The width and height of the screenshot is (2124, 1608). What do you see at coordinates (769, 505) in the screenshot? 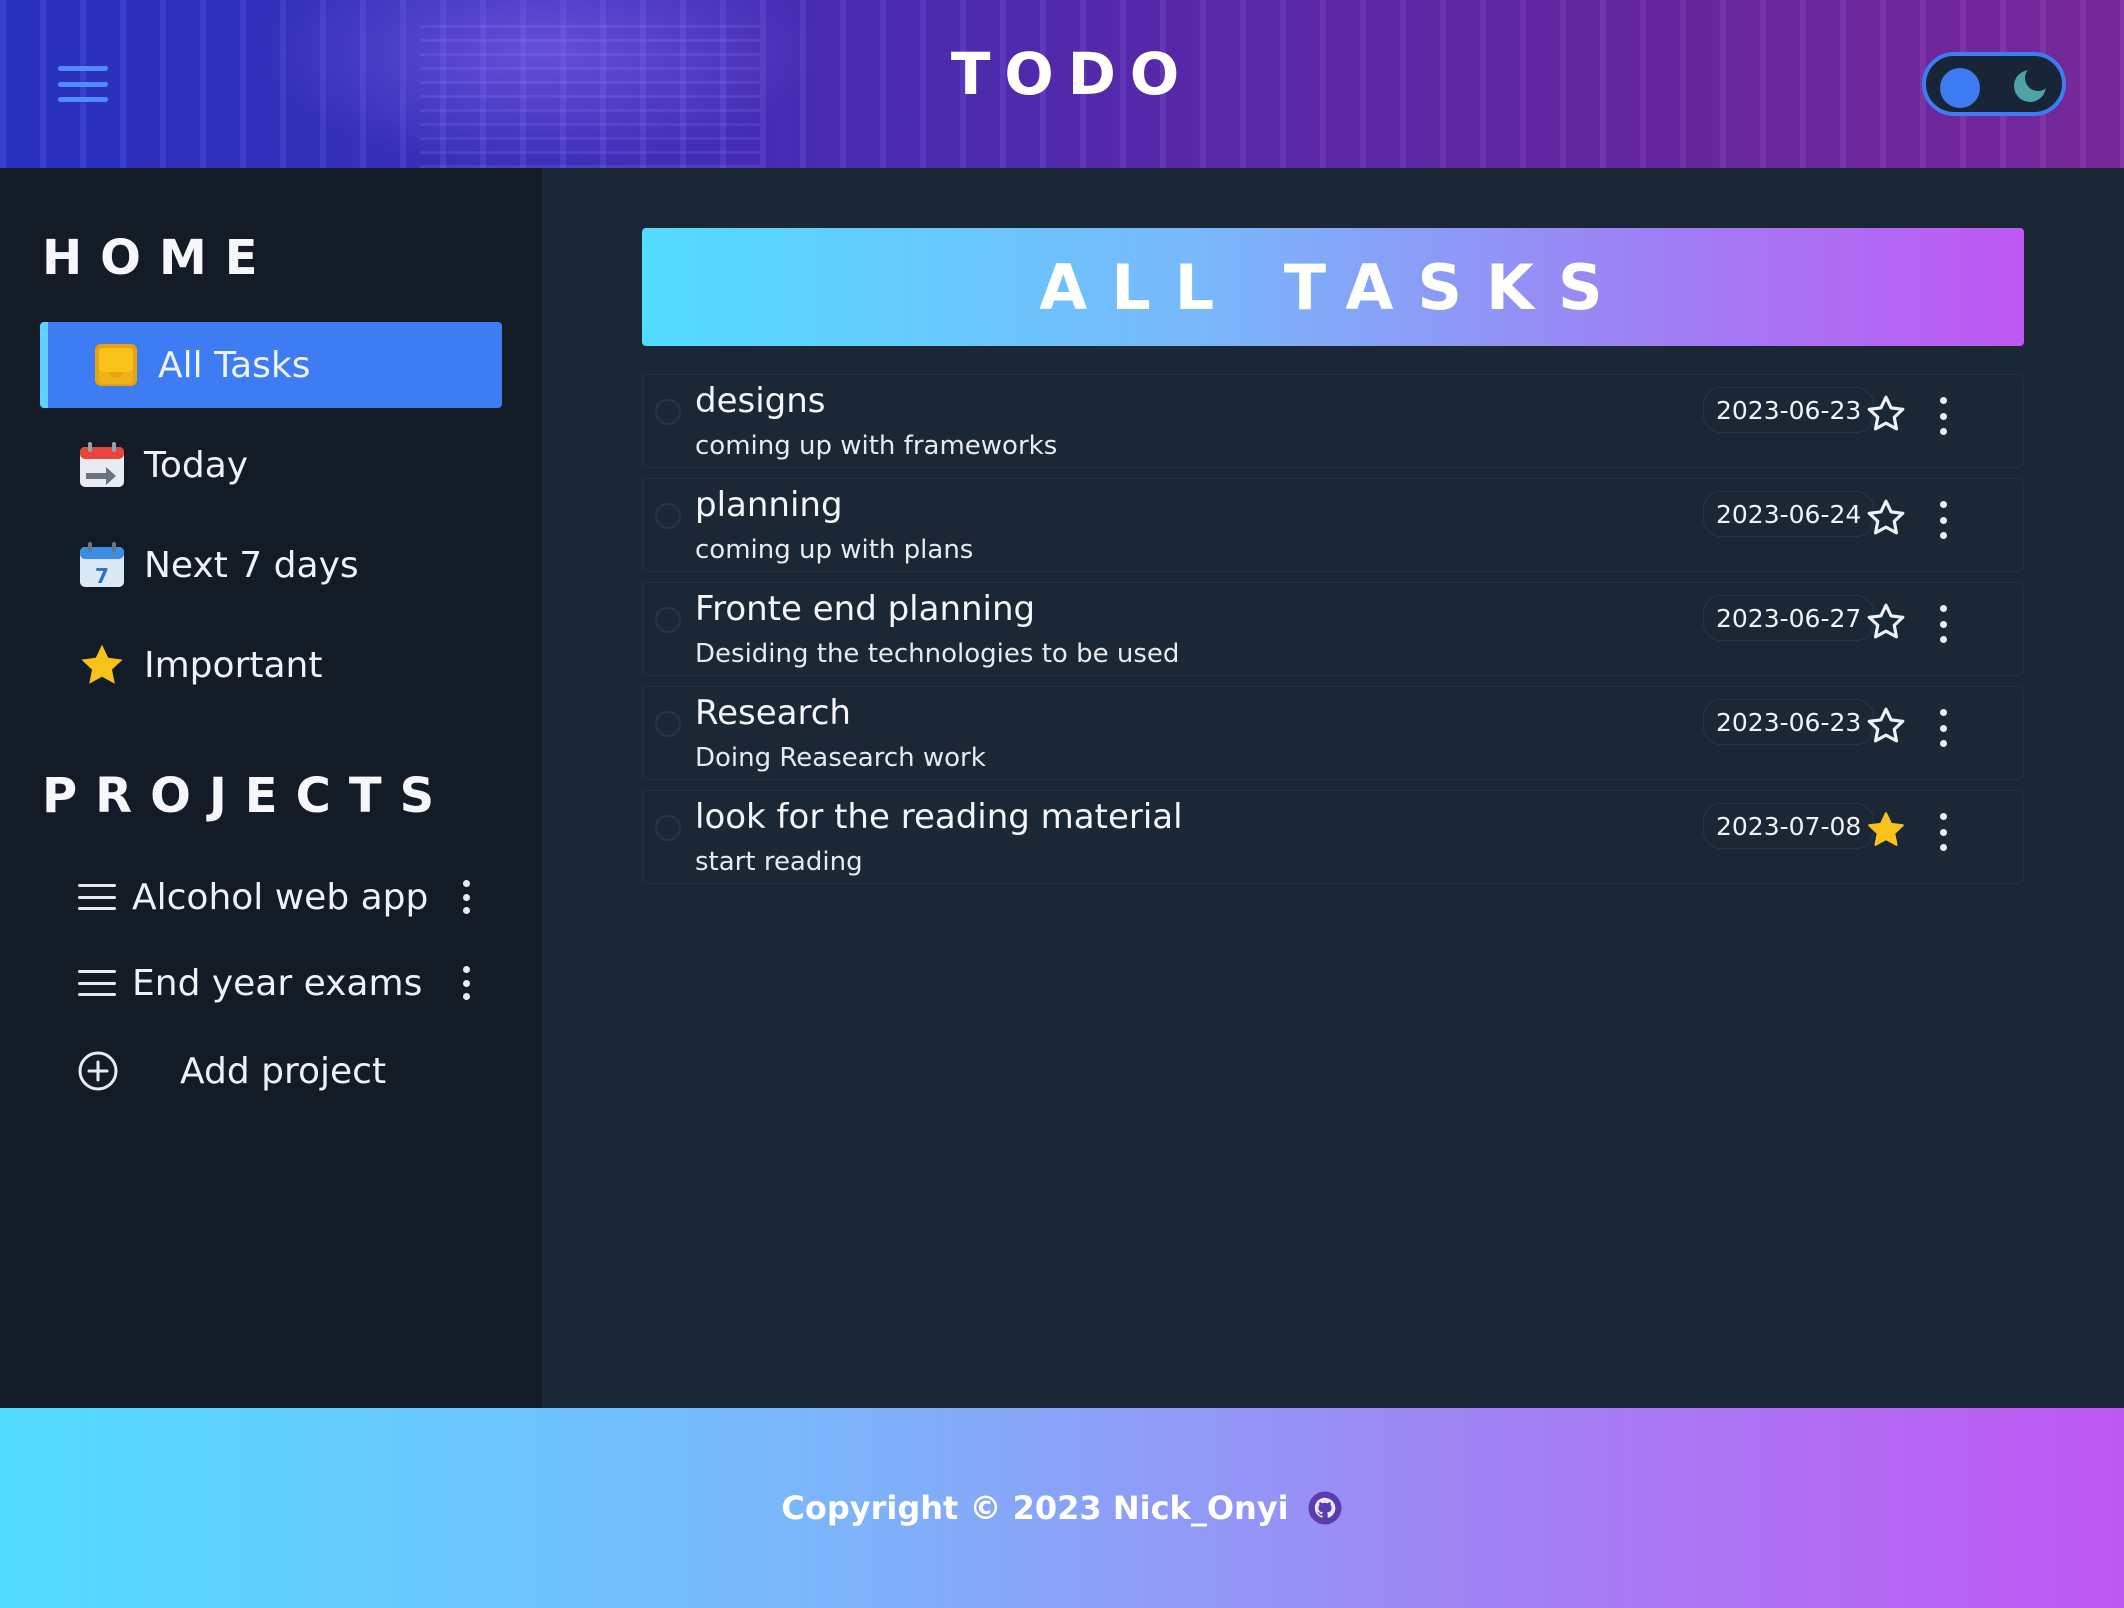
I see `task-title: planning` at bounding box center [769, 505].